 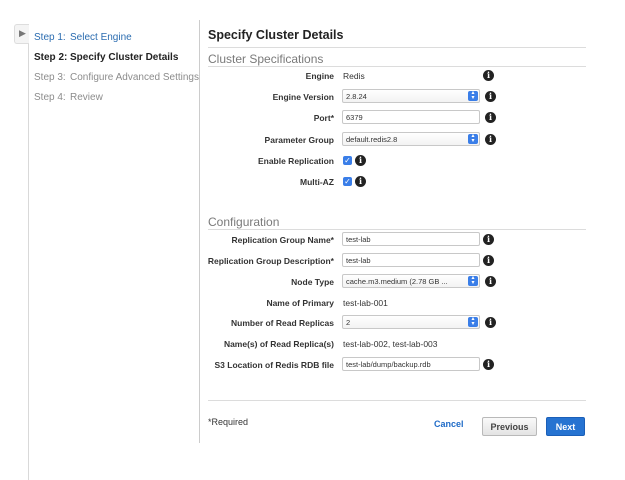 What do you see at coordinates (411, 322) in the screenshot?
I see `number-of-read-replicas-select: 2 ▴ ▾` at bounding box center [411, 322].